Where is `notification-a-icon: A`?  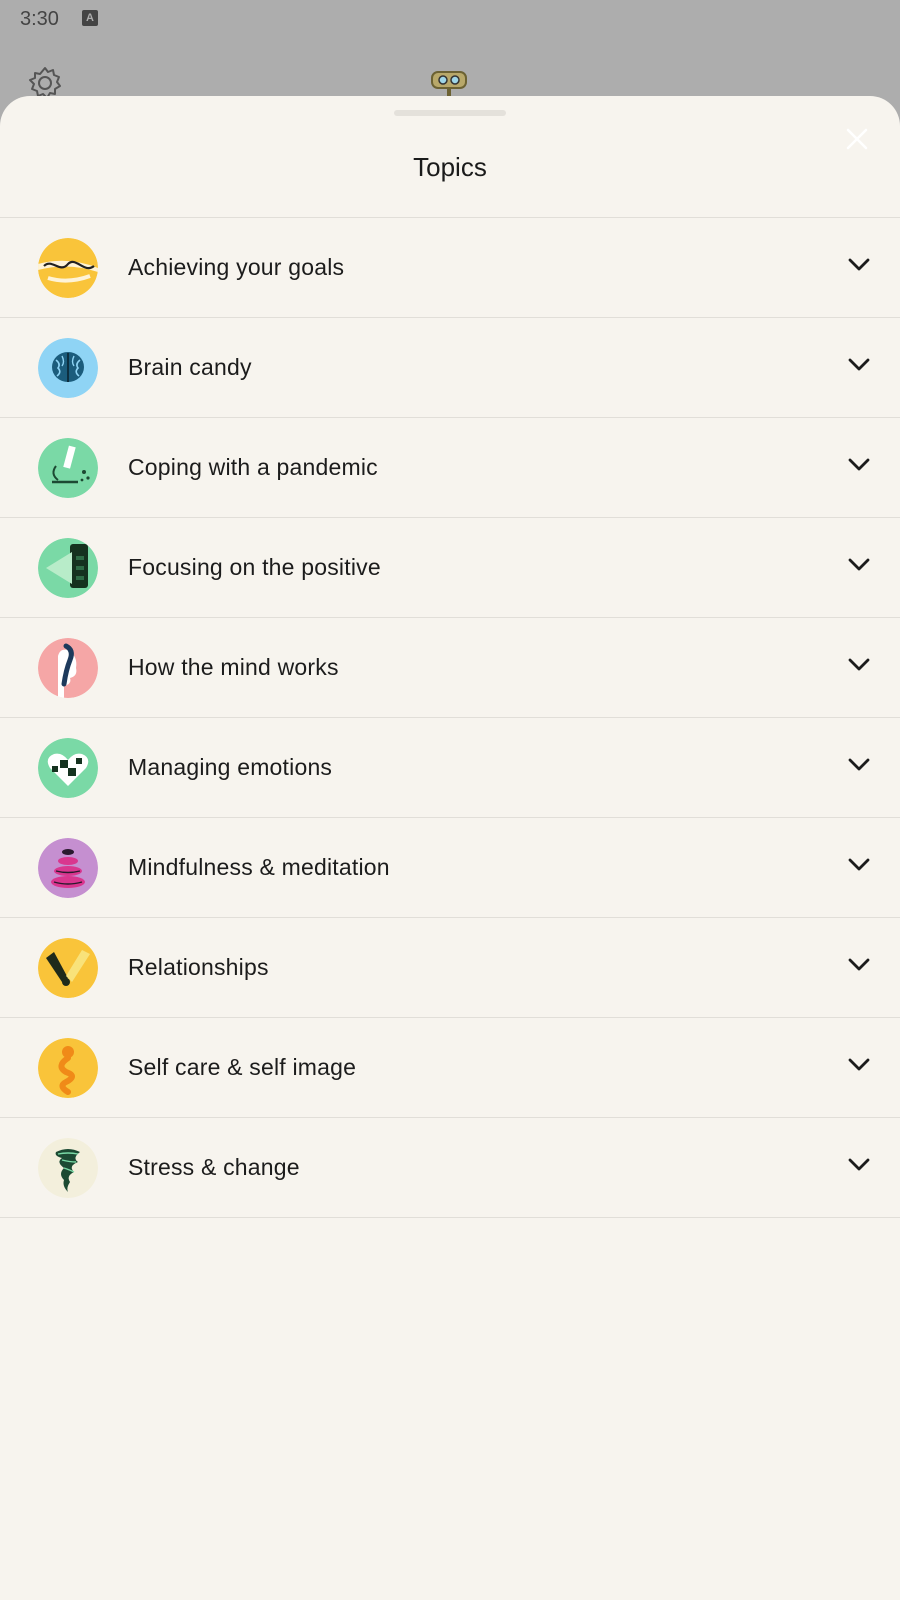
notification-a-icon: A is located at coordinates (90, 18).